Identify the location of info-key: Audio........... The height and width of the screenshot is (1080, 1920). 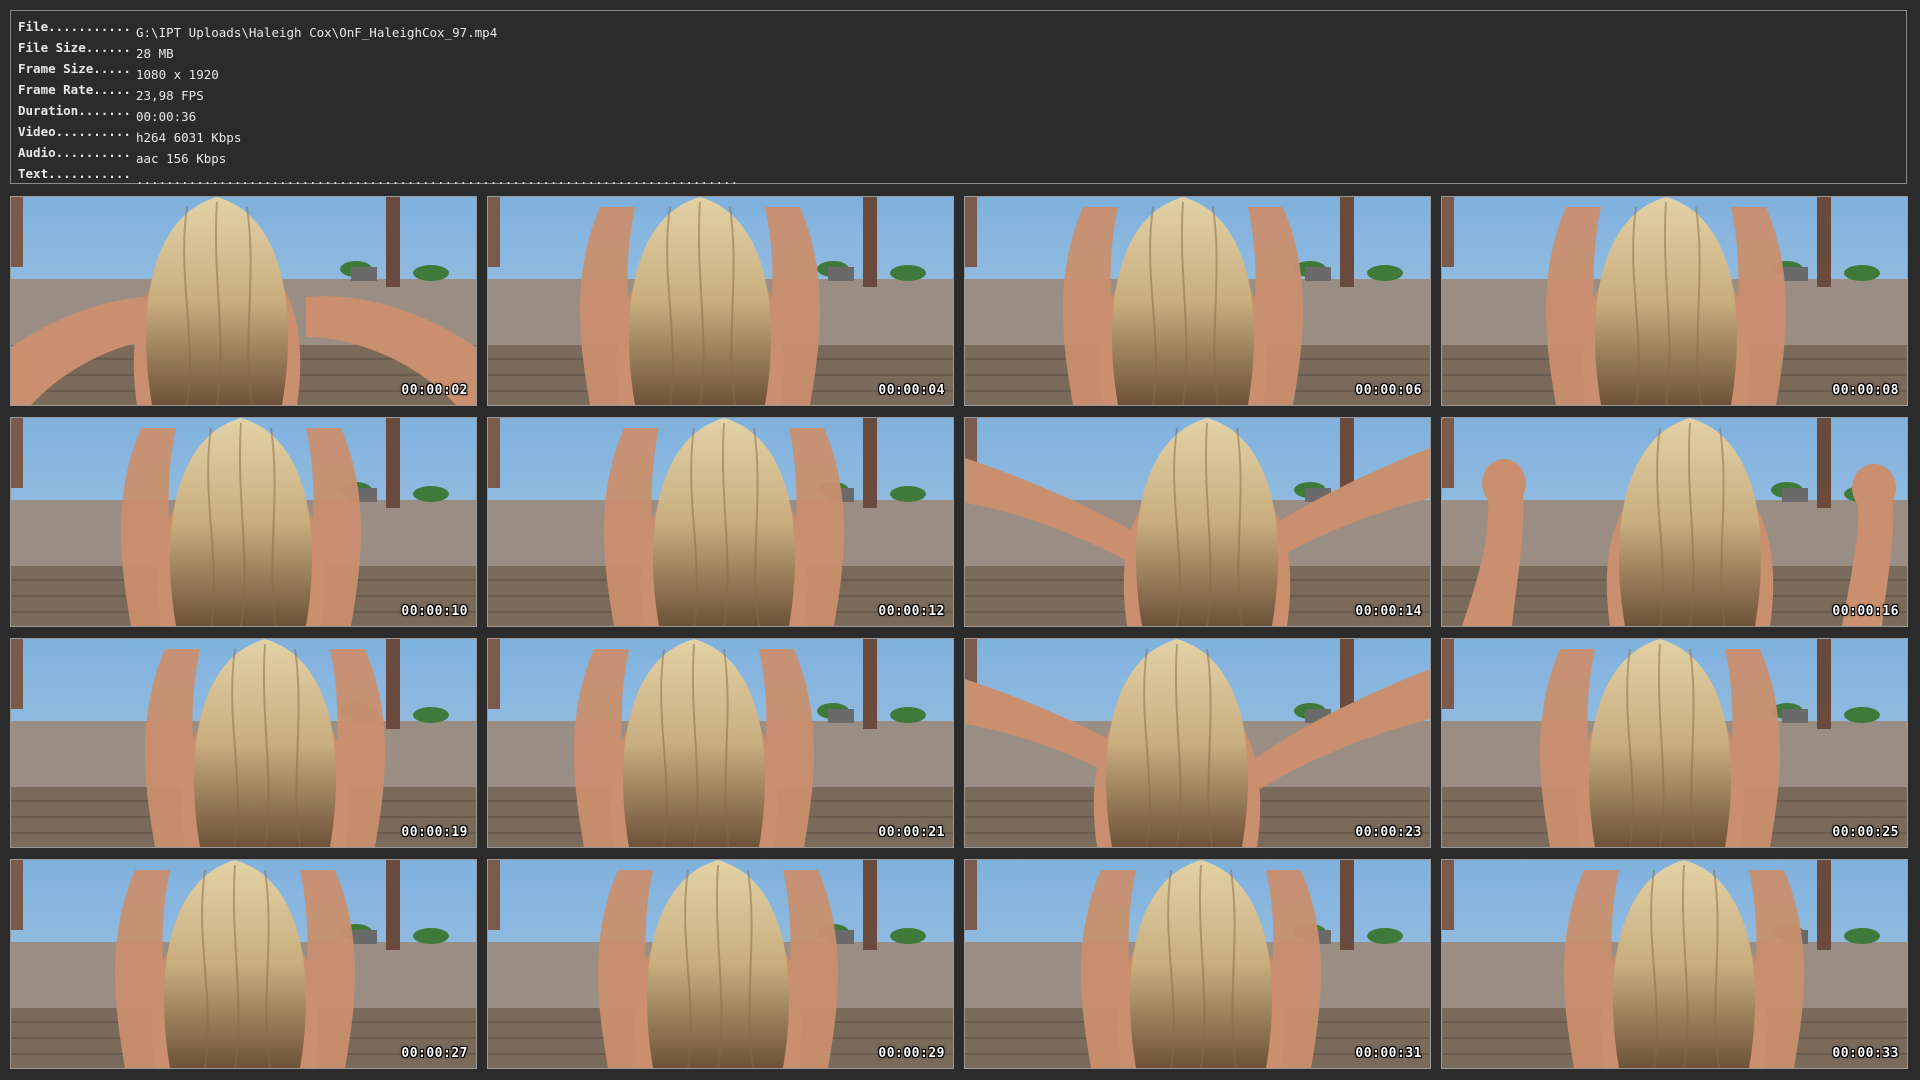
(74, 152).